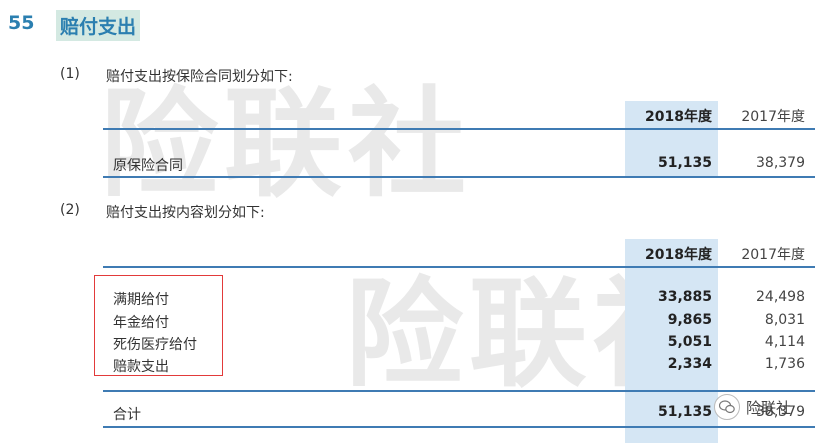  Describe the element at coordinates (158, 325) in the screenshot. I see `annotation-box` at that location.